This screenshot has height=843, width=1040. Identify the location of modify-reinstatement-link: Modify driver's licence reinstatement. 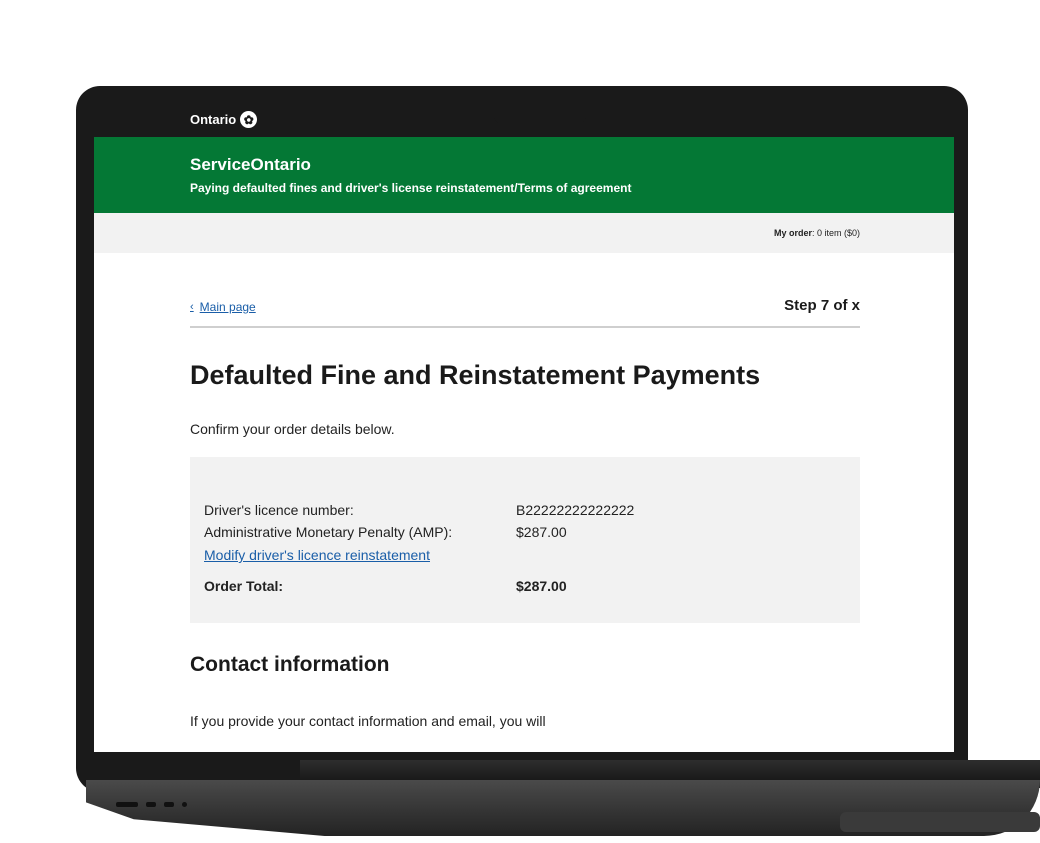
(525, 555).